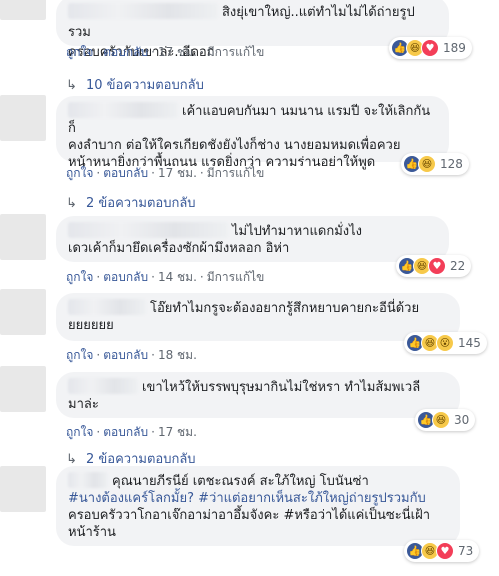  I want to click on reaction-summary: 👍 😆 30, so click(445, 420).